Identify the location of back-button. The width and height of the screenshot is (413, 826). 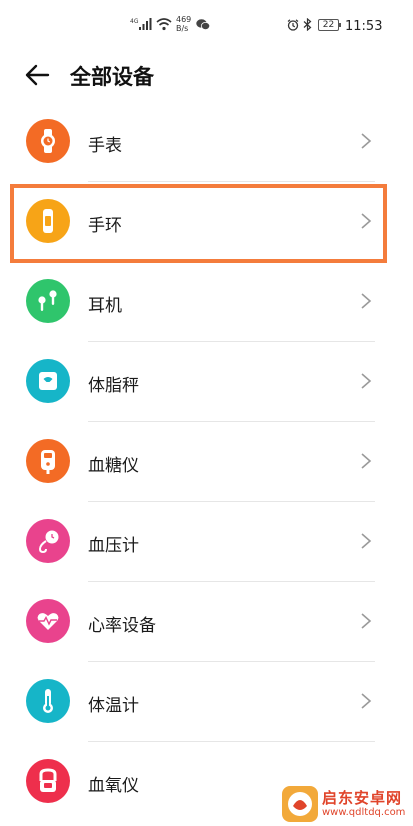
(37, 75).